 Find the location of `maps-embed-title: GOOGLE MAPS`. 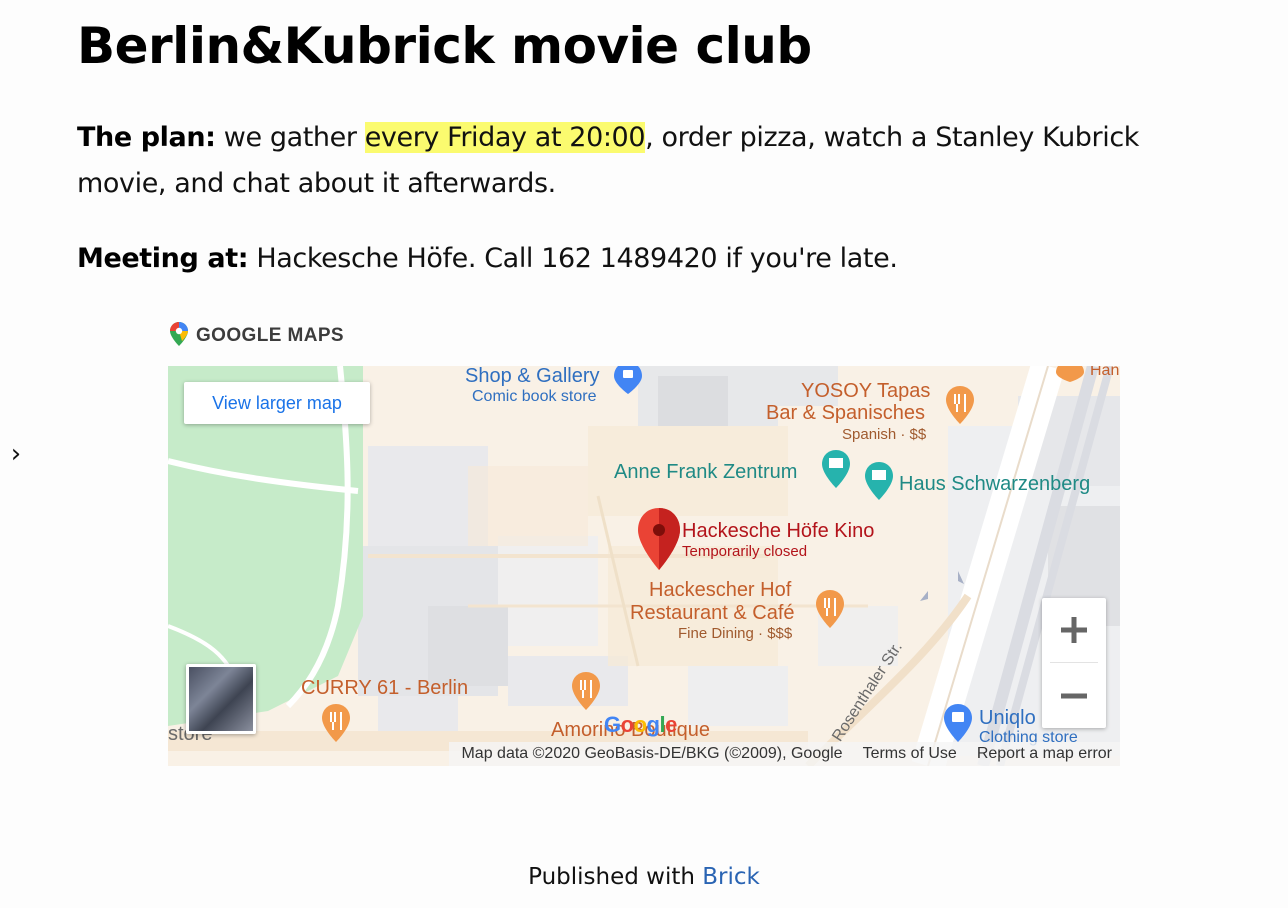

maps-embed-title: GOOGLE MAPS is located at coordinates (270, 335).